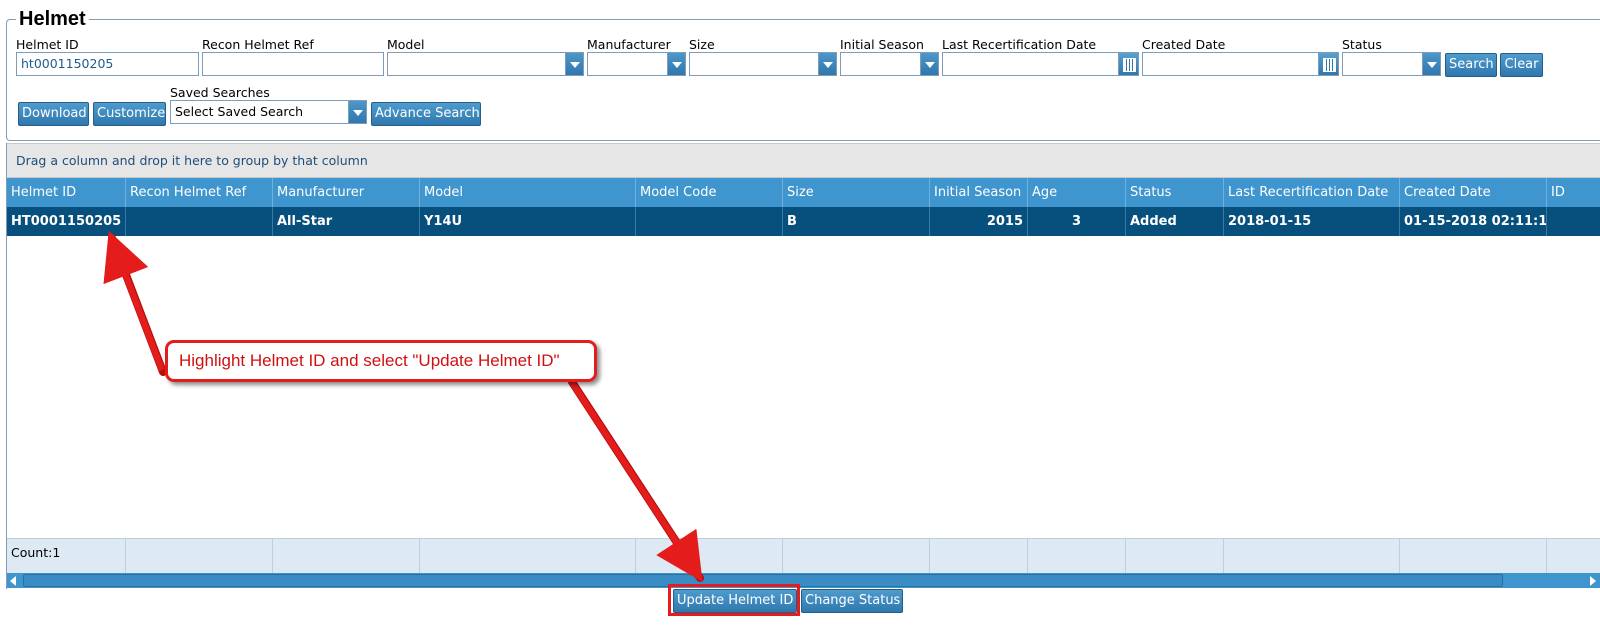  I want to click on recon-ref-label: Recon Helmet Ref, so click(258, 44).